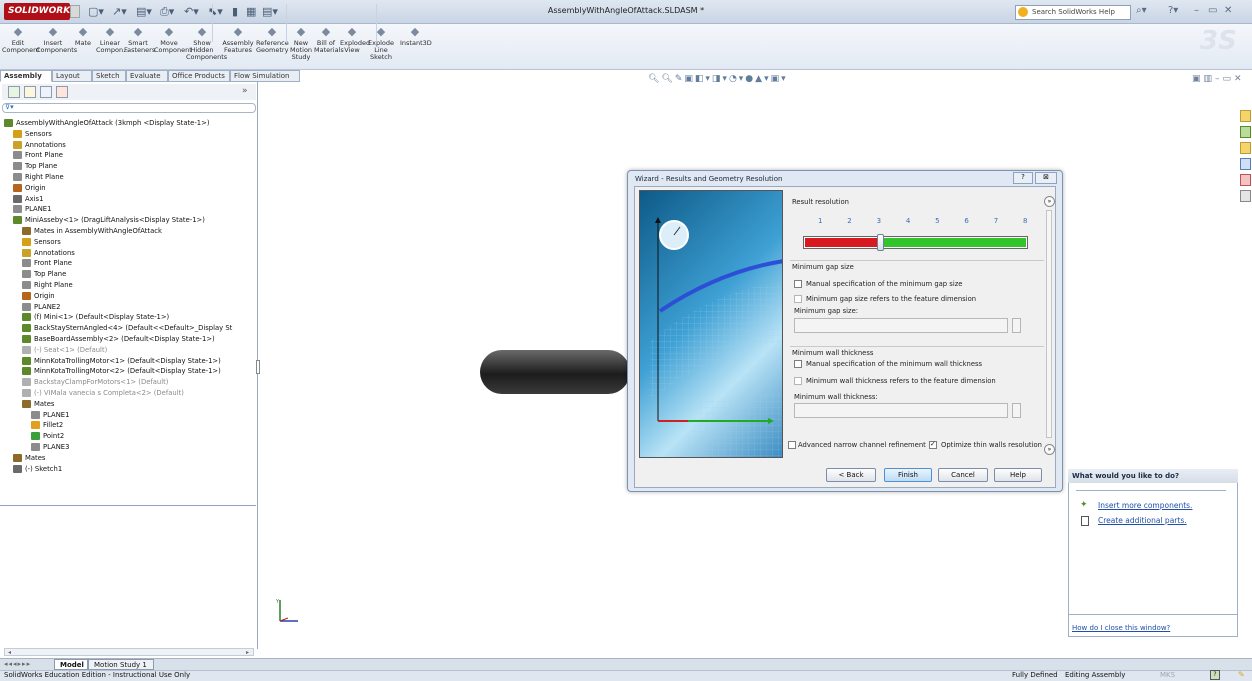 This screenshot has height=681, width=1252. I want to click on show-hidden-button: ◆ Show Hidden Components, so click(206, 47).